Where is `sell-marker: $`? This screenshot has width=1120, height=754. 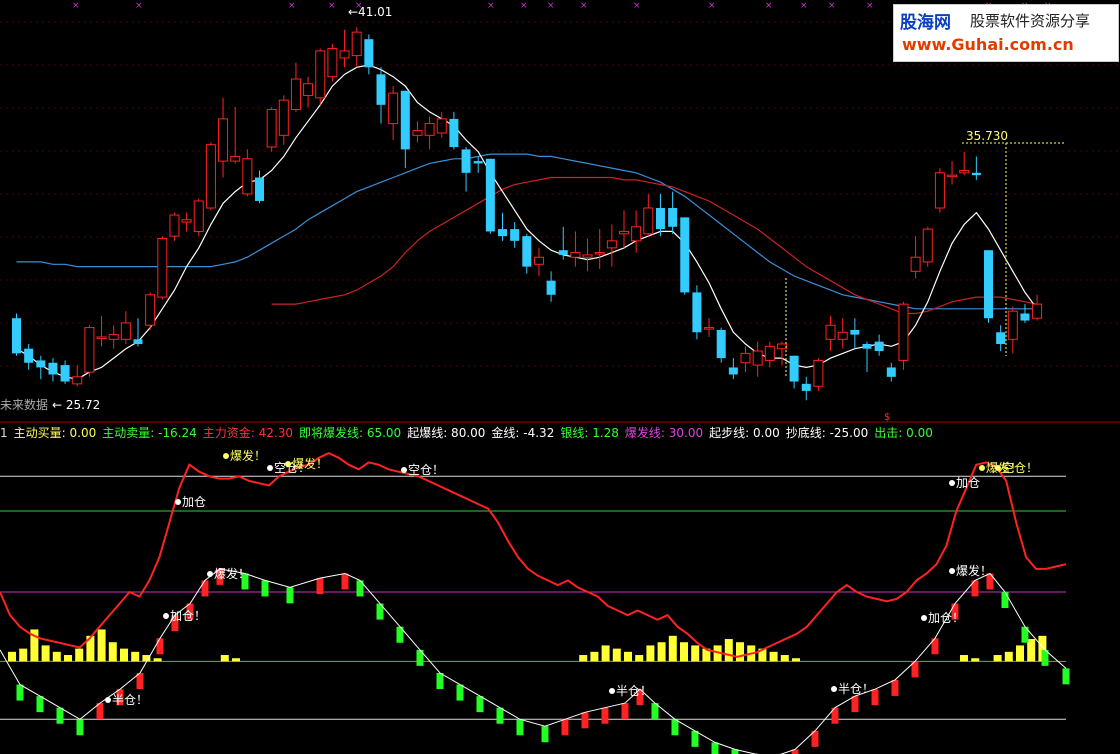 sell-marker: $ is located at coordinates (887, 417).